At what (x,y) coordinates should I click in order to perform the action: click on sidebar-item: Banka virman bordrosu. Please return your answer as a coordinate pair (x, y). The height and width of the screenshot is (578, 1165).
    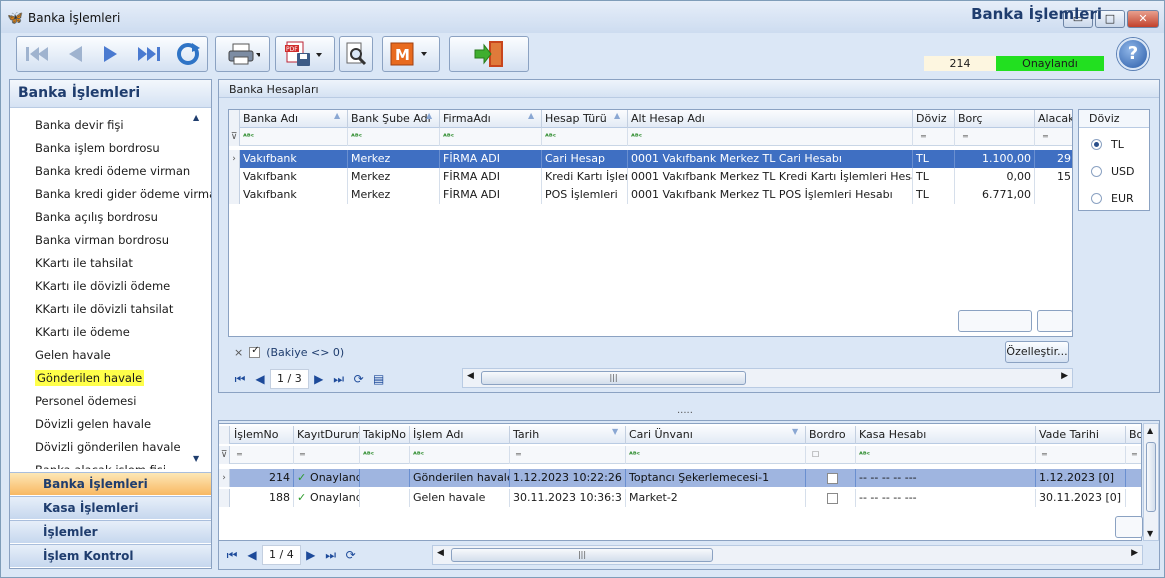
    Looking at the image, I should click on (110, 240).